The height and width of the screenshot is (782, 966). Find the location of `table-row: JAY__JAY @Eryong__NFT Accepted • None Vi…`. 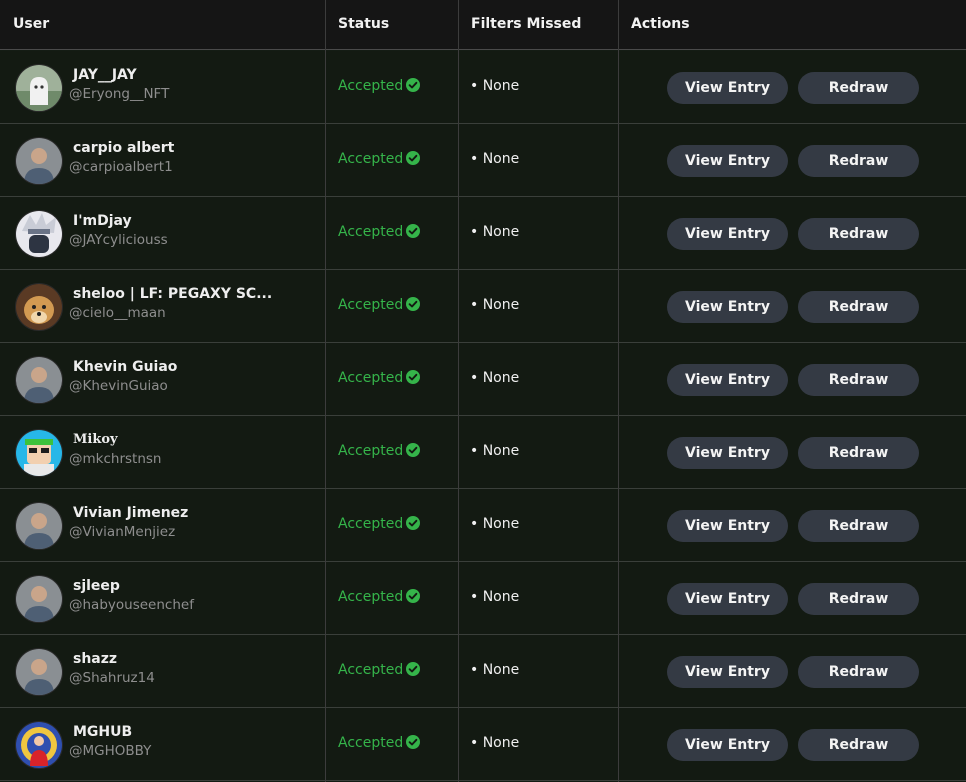

table-row: JAY__JAY @Eryong__NFT Accepted • None Vi… is located at coordinates (483, 87).